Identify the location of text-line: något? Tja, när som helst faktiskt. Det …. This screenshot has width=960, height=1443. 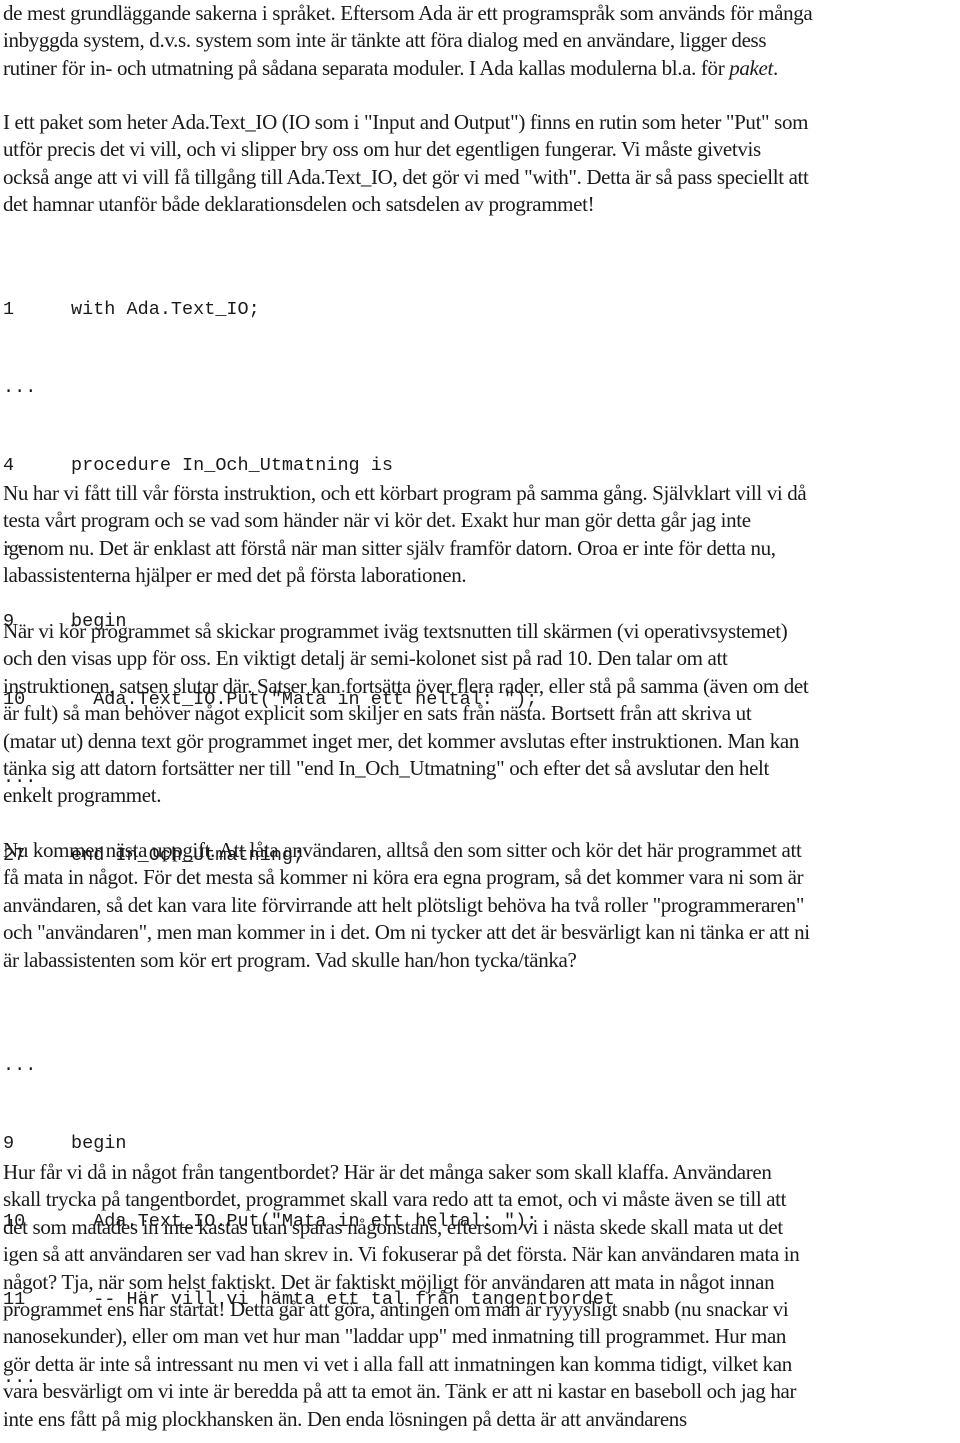
(389, 1281).